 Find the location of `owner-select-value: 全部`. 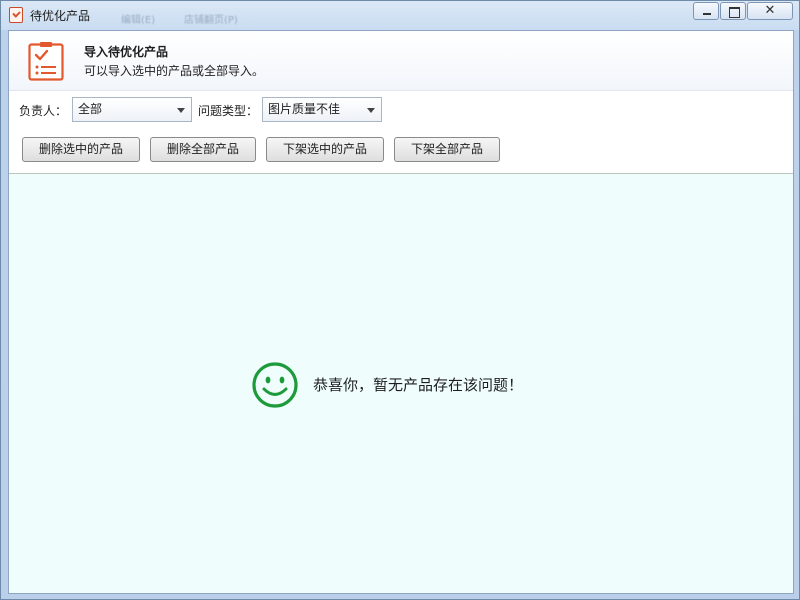

owner-select-value: 全部 is located at coordinates (90, 109).